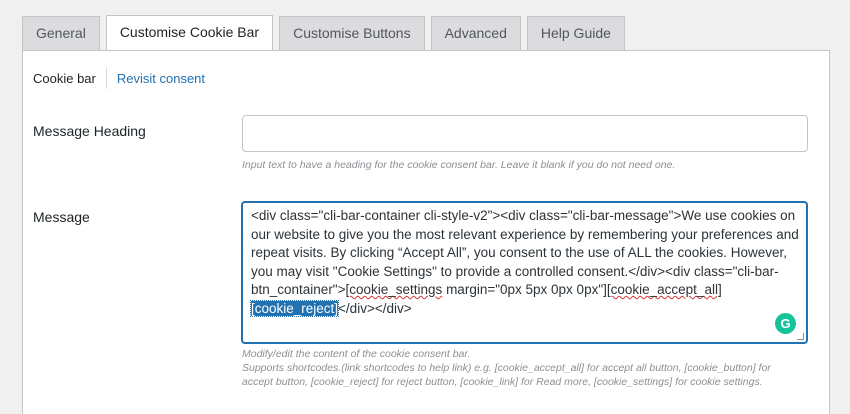  What do you see at coordinates (61, 217) in the screenshot?
I see `message-label: Message` at bounding box center [61, 217].